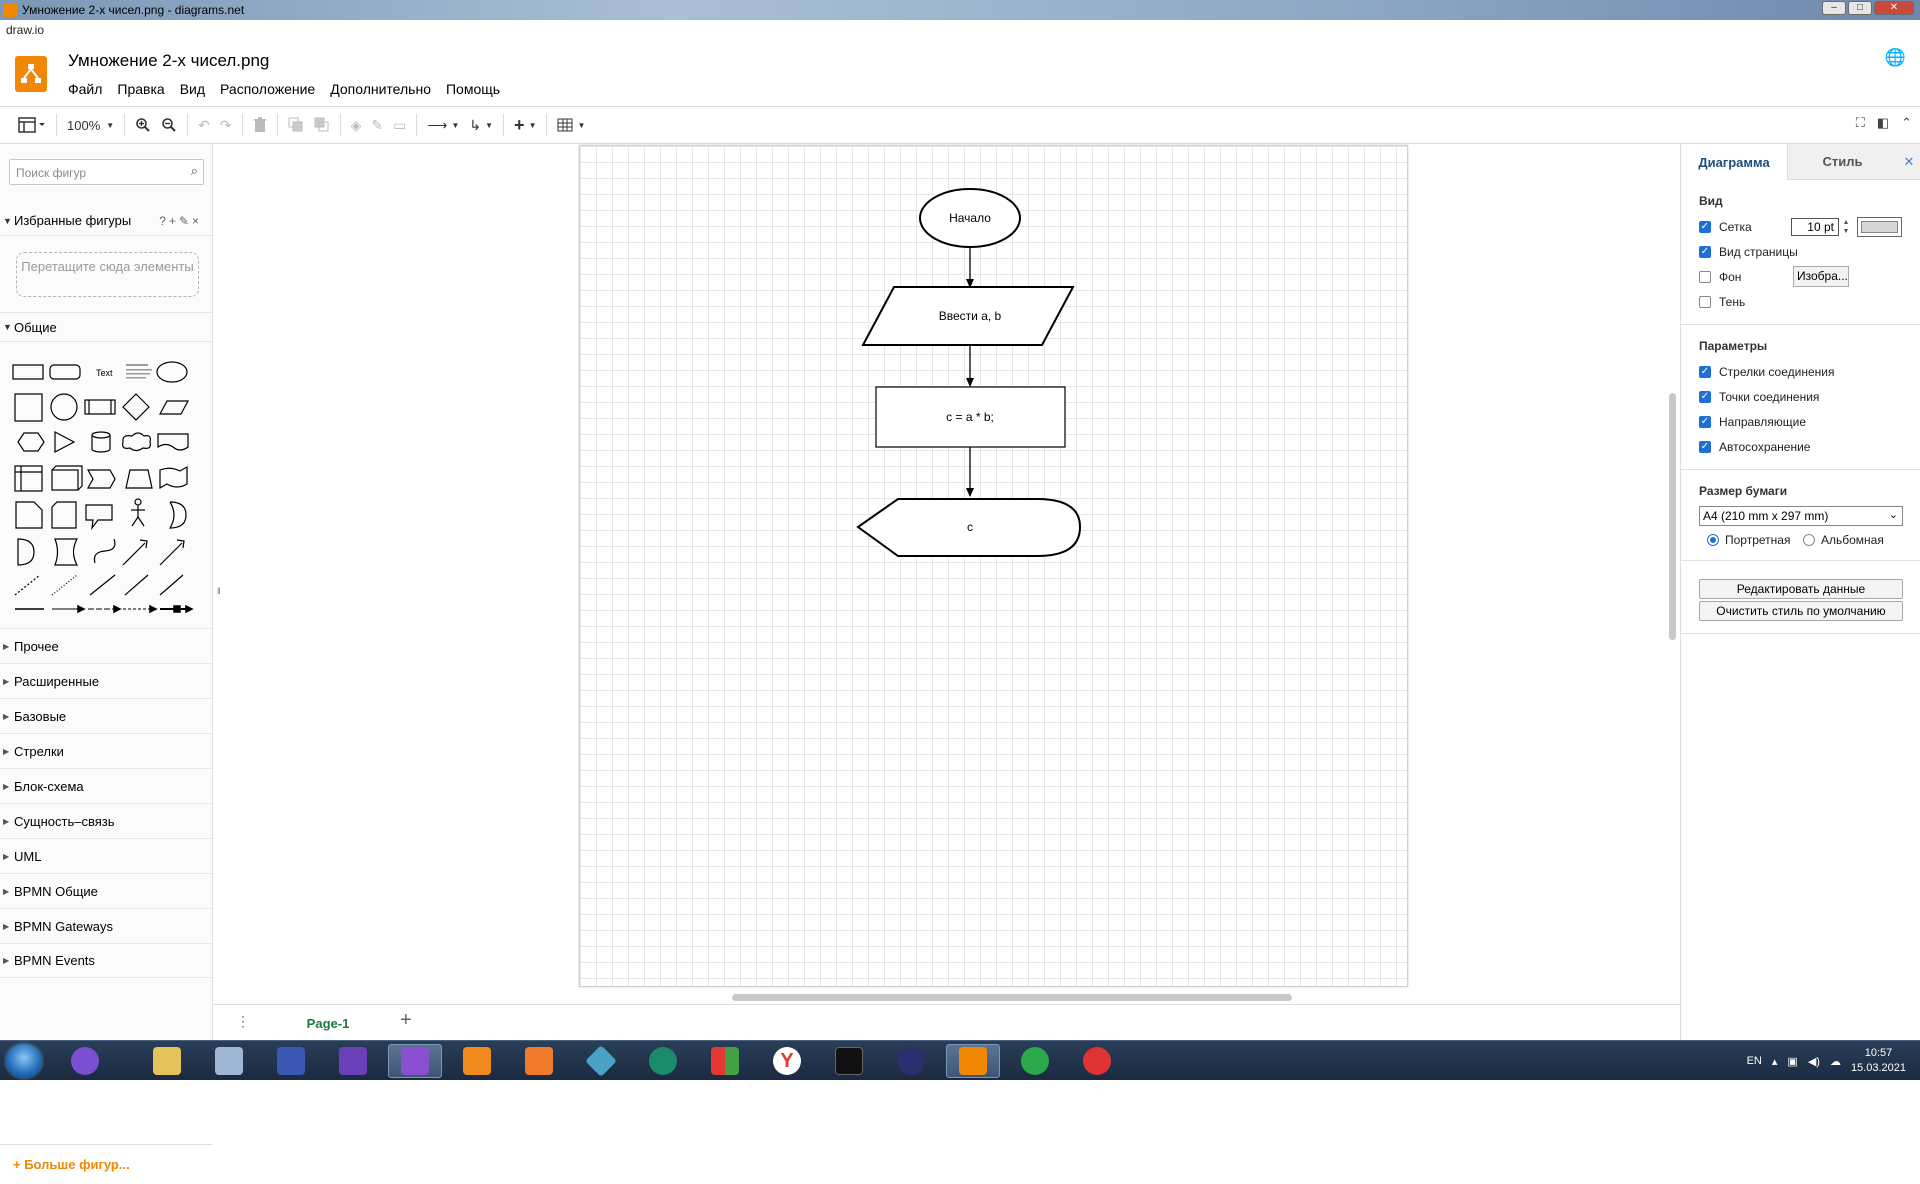 This screenshot has height=1184, width=1920. What do you see at coordinates (106, 715) in the screenshot?
I see `sidebar-section-basic: ▶ Базовые` at bounding box center [106, 715].